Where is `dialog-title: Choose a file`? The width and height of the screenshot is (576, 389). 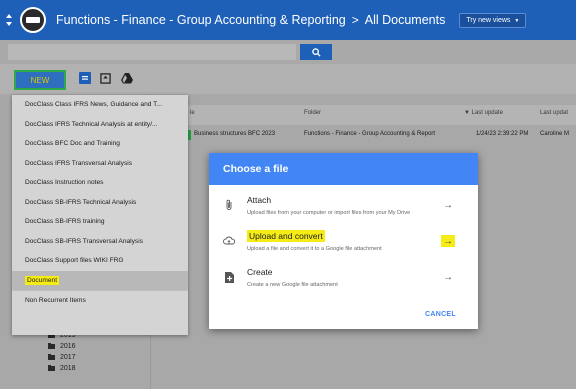 dialog-title: Choose a file is located at coordinates (343, 169).